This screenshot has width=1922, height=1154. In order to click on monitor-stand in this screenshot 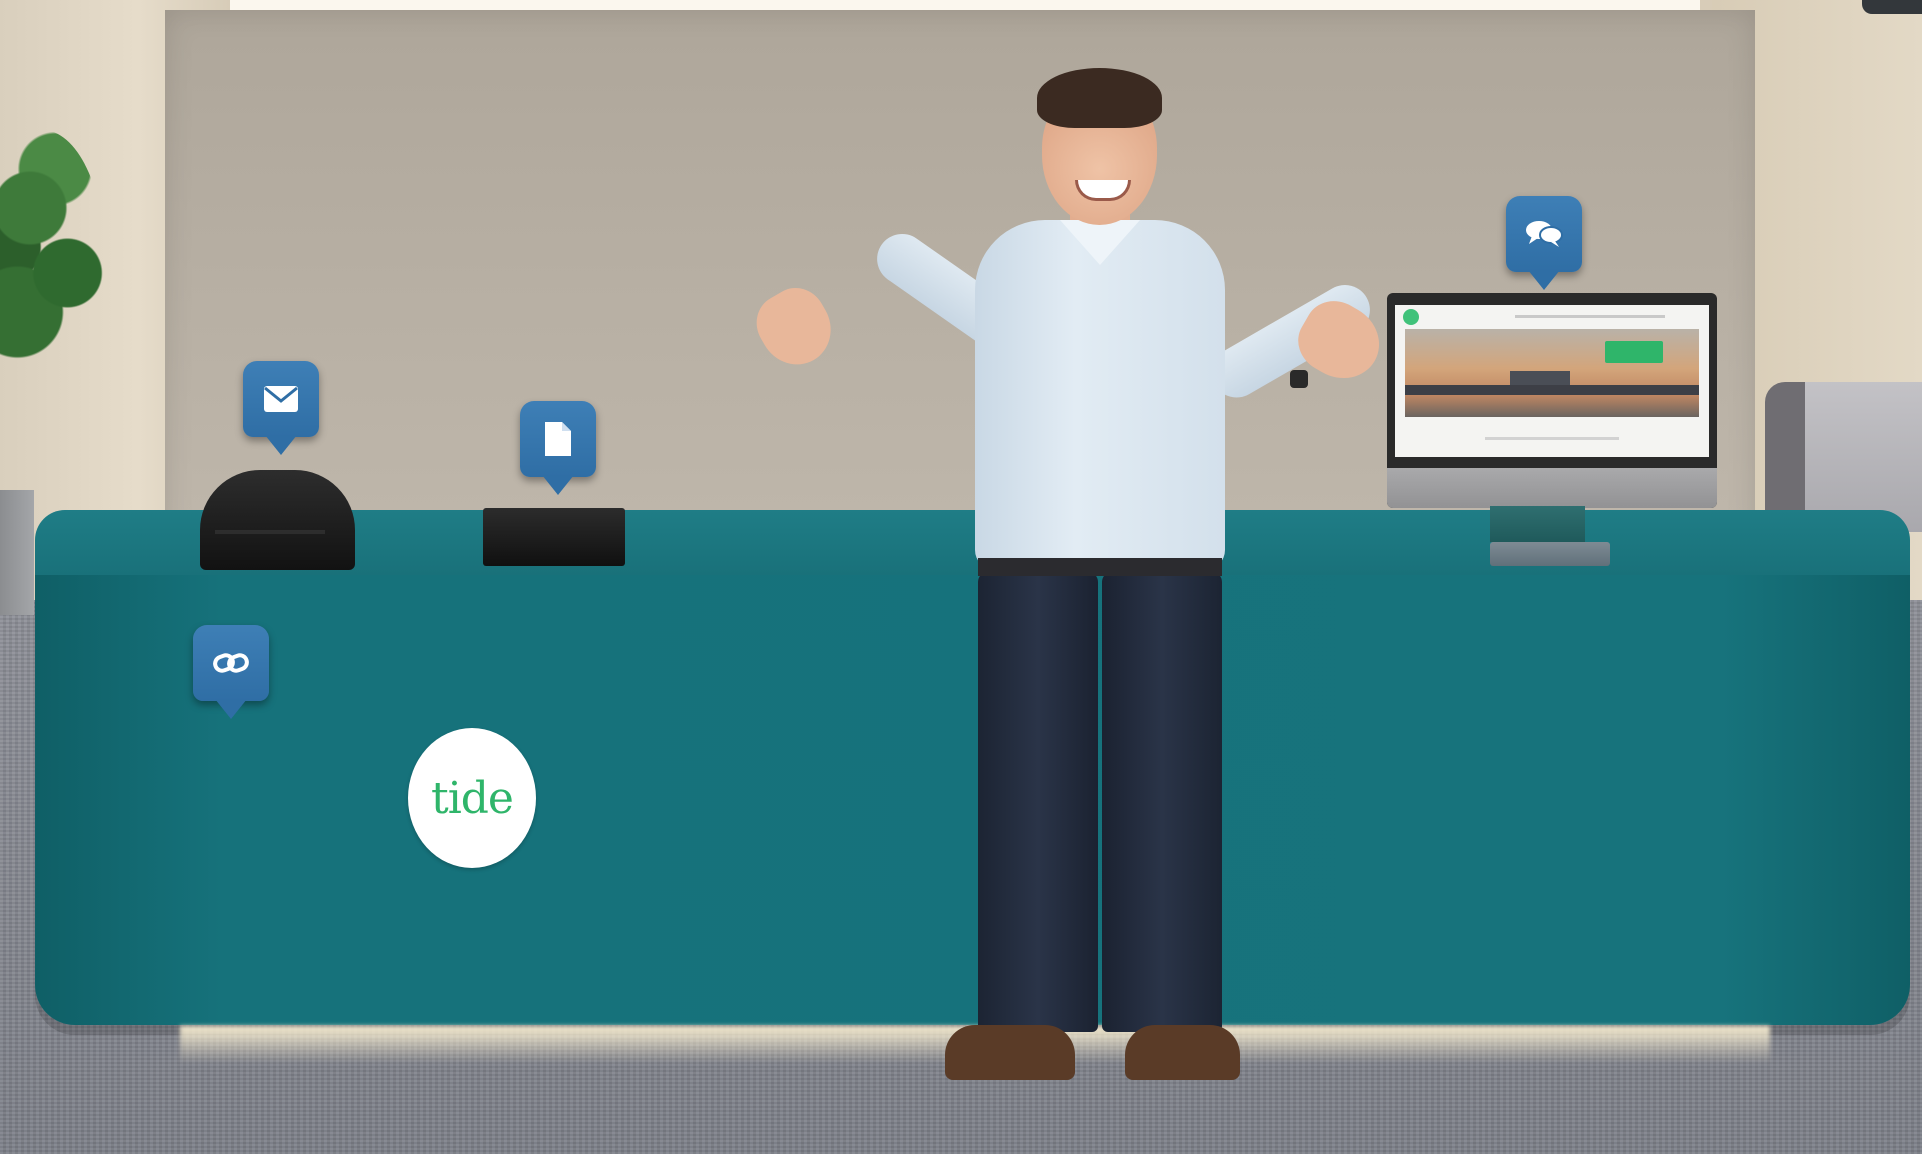, I will do `click(1537, 524)`.